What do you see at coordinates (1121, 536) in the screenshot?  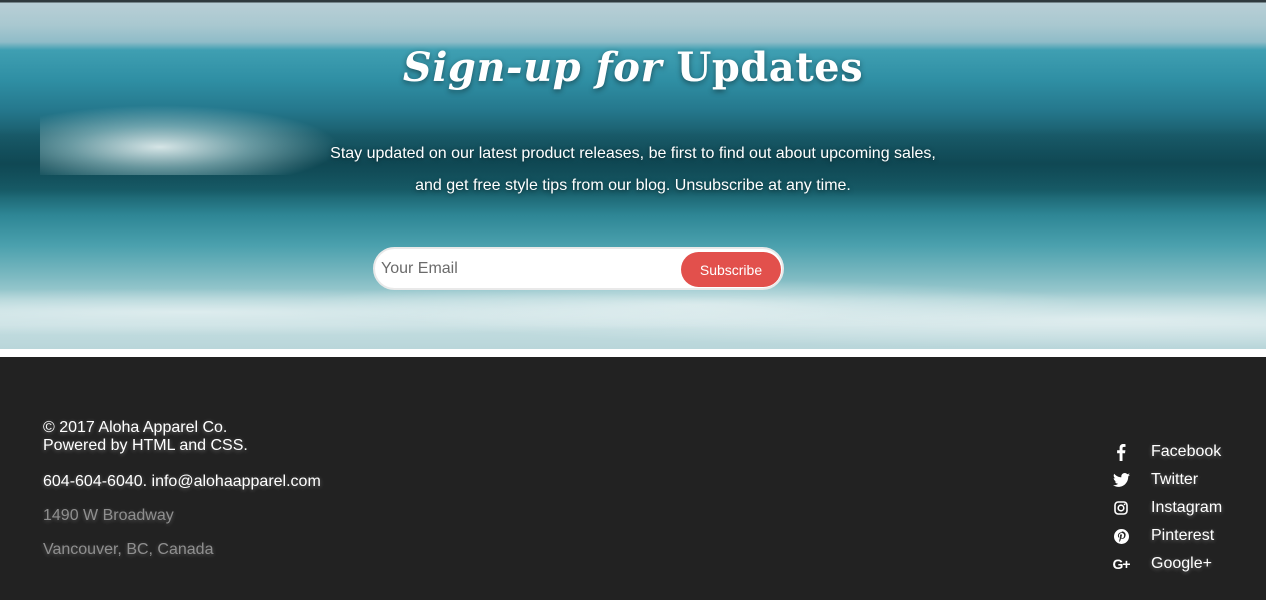 I see `pinterest-icon` at bounding box center [1121, 536].